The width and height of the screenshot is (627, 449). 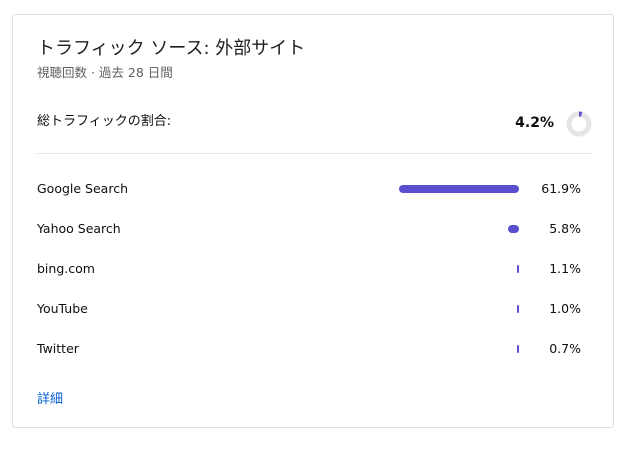 I want to click on details-link: 詳細, so click(x=50, y=400).